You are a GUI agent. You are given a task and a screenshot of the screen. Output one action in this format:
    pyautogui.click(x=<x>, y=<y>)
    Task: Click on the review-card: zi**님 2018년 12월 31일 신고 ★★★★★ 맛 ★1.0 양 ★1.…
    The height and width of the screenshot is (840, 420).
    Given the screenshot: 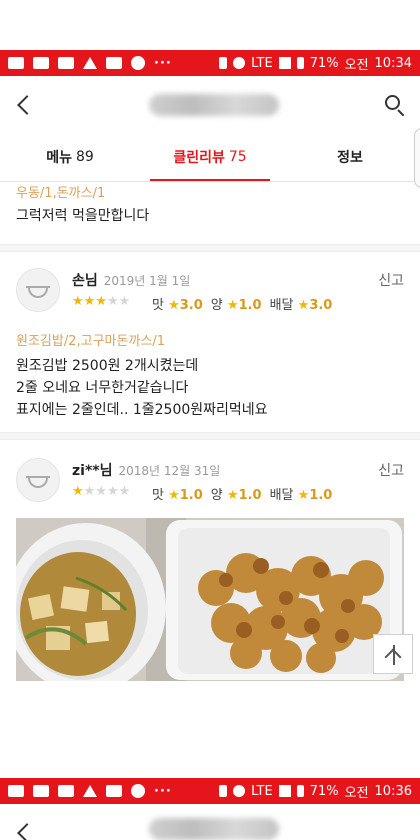 What is the action you would take?
    pyautogui.click(x=210, y=482)
    